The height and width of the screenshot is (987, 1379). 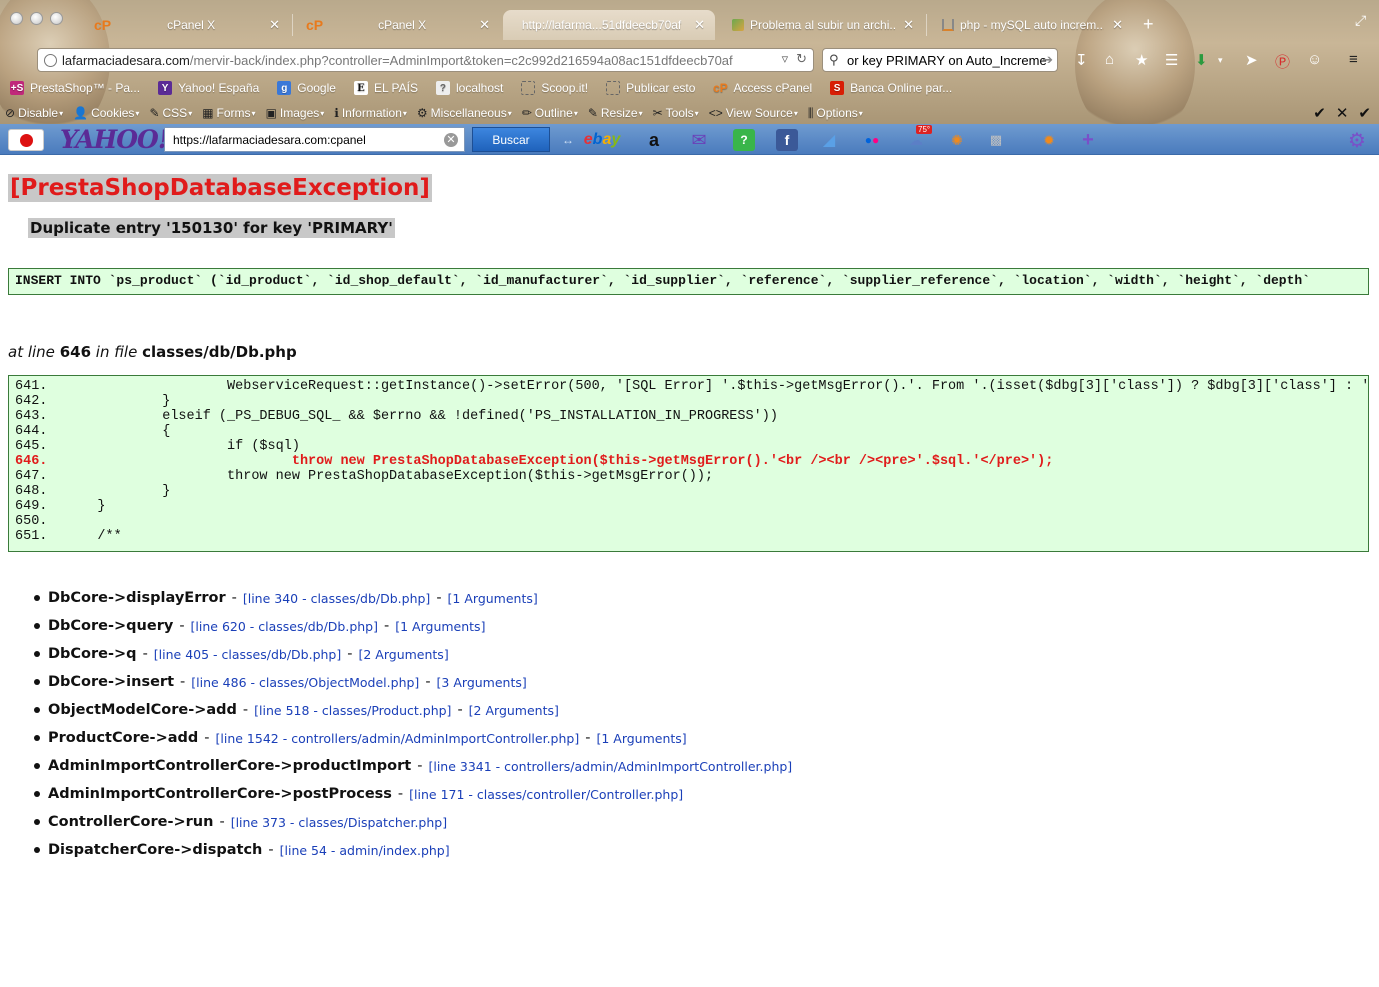 What do you see at coordinates (352, 710) in the screenshot?
I see `trace-location-link: [line 518 - classes/Product.php]` at bounding box center [352, 710].